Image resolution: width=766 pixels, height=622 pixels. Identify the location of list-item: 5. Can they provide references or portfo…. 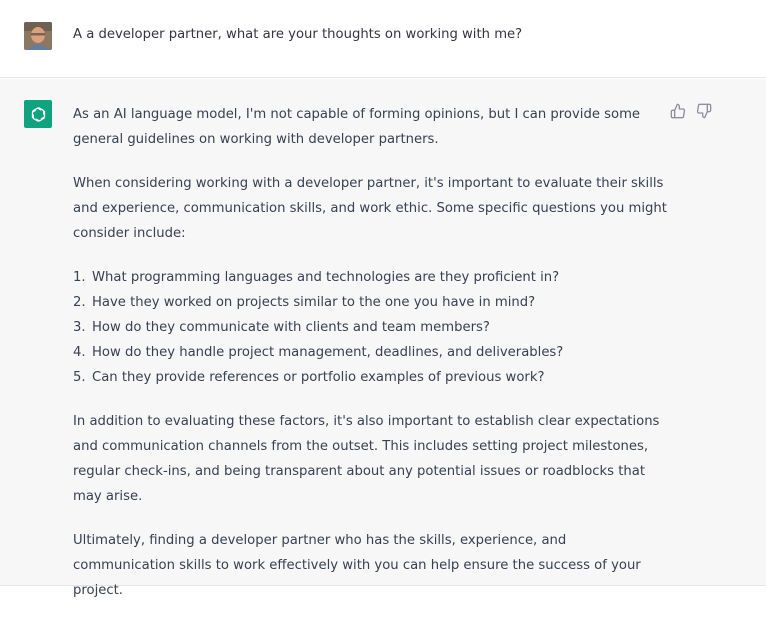
(370, 377).